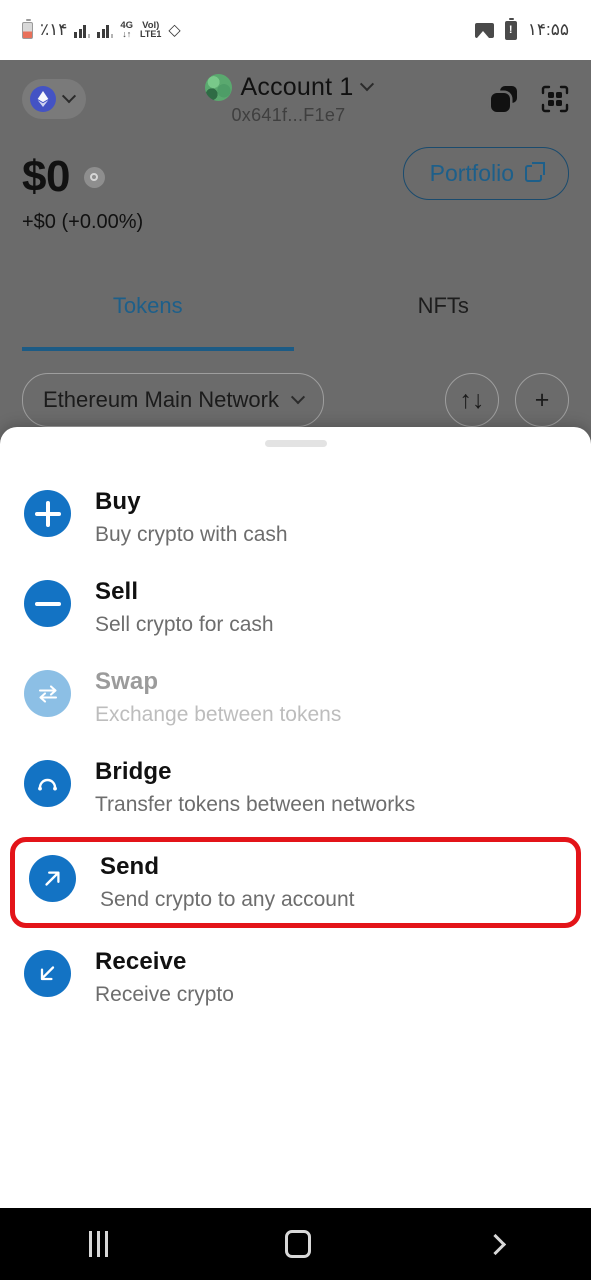 This screenshot has width=591, height=1280. What do you see at coordinates (54, 29) in the screenshot?
I see `battery-percent-label: ٪۱۴` at bounding box center [54, 29].